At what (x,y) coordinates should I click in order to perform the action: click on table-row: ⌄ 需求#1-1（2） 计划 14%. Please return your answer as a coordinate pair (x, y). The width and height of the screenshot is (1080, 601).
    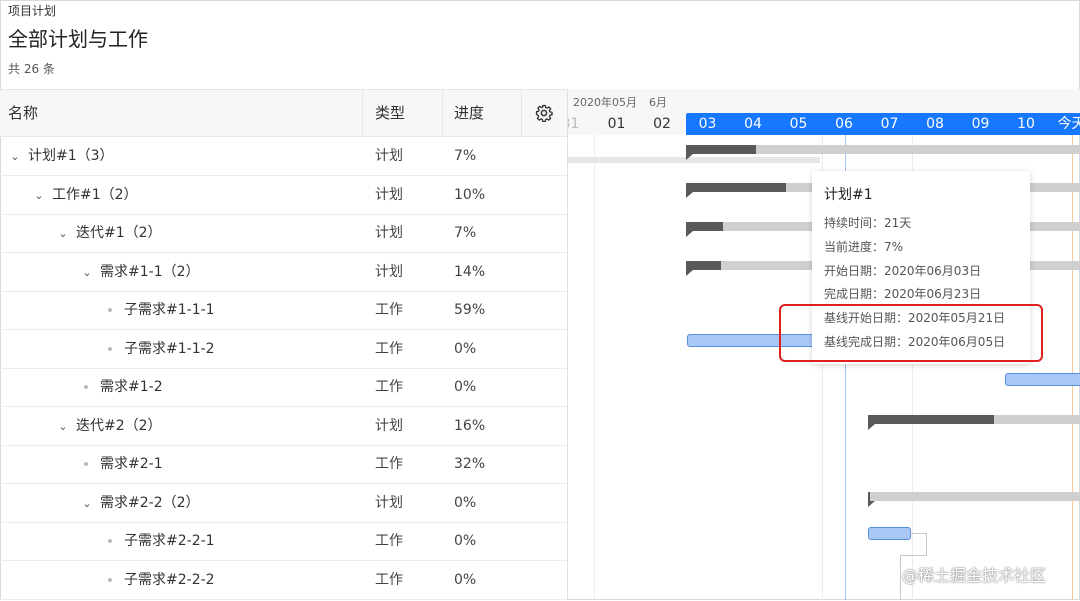
    Looking at the image, I should click on (283, 272).